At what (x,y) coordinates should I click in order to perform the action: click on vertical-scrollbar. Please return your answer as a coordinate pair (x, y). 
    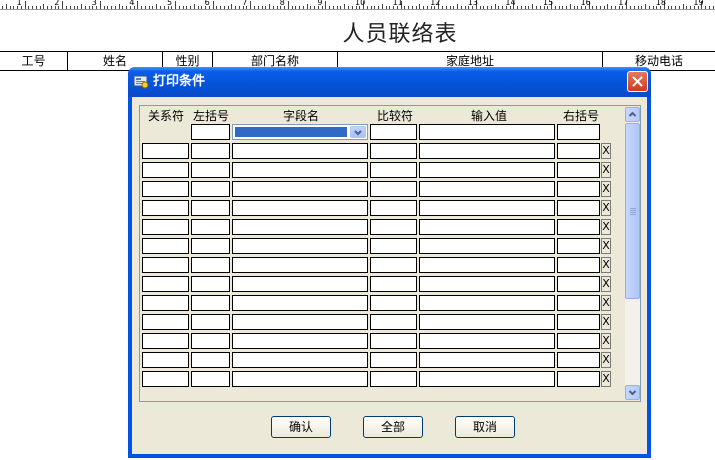
    Looking at the image, I should click on (632, 253).